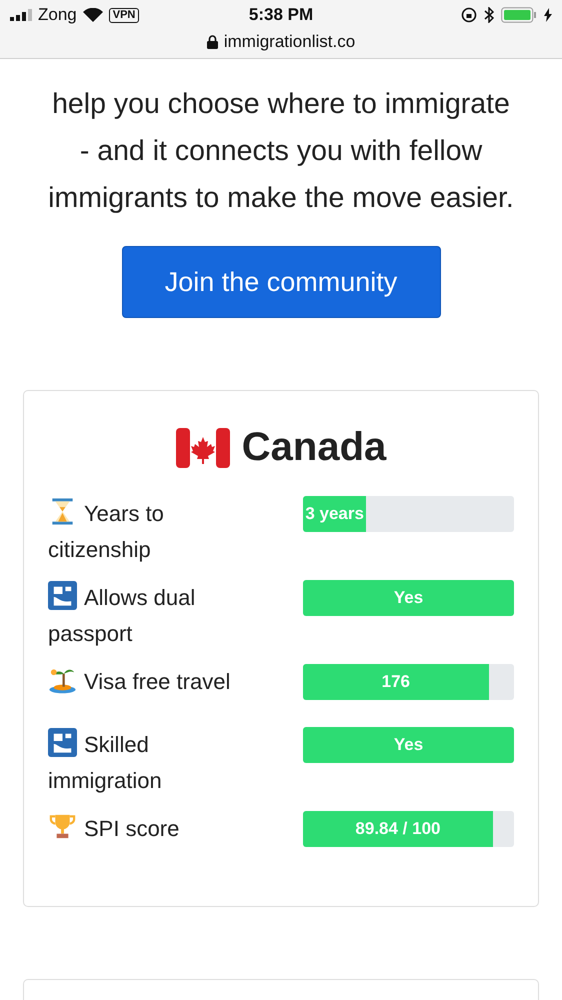  Describe the element at coordinates (158, 616) in the screenshot. I see `indicator-label: Allows dual passport` at that location.